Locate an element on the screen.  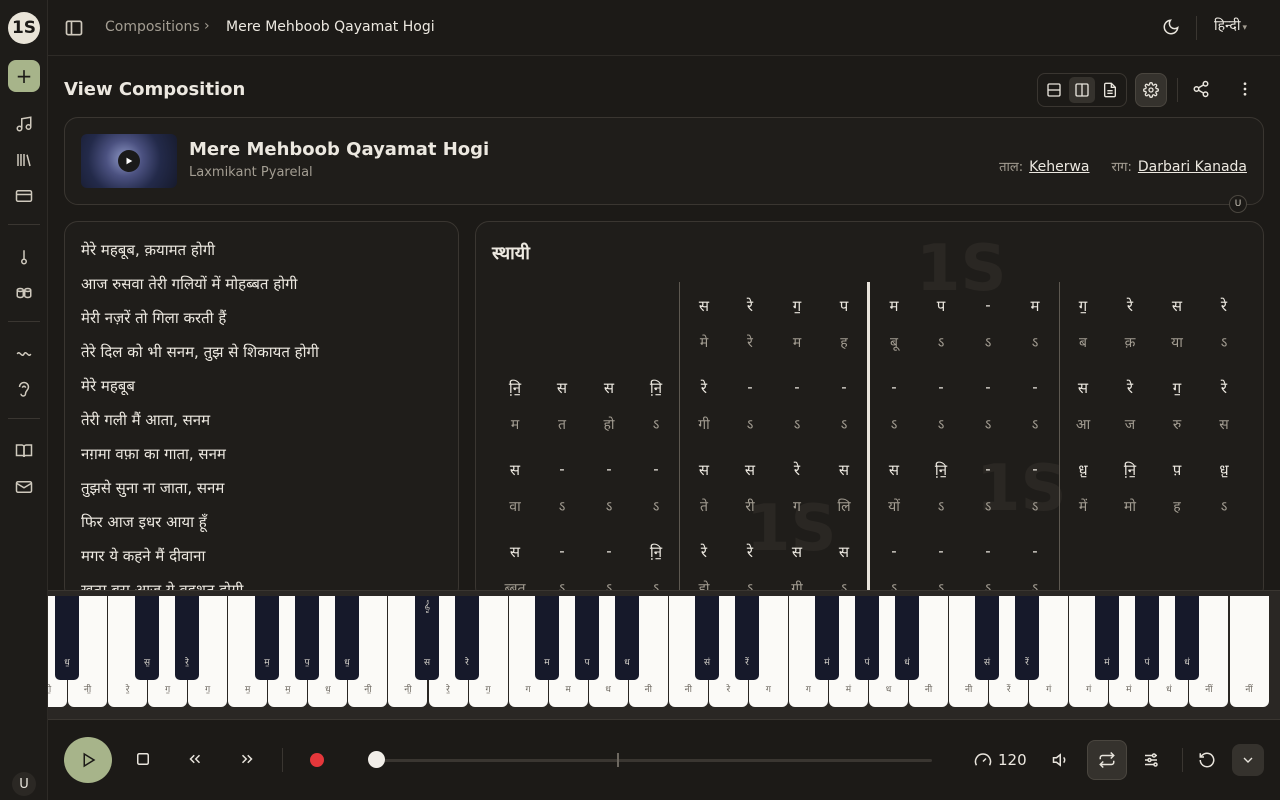
lyric-line: मगर ये कहने मैं दीवाना is located at coordinates (143, 556).